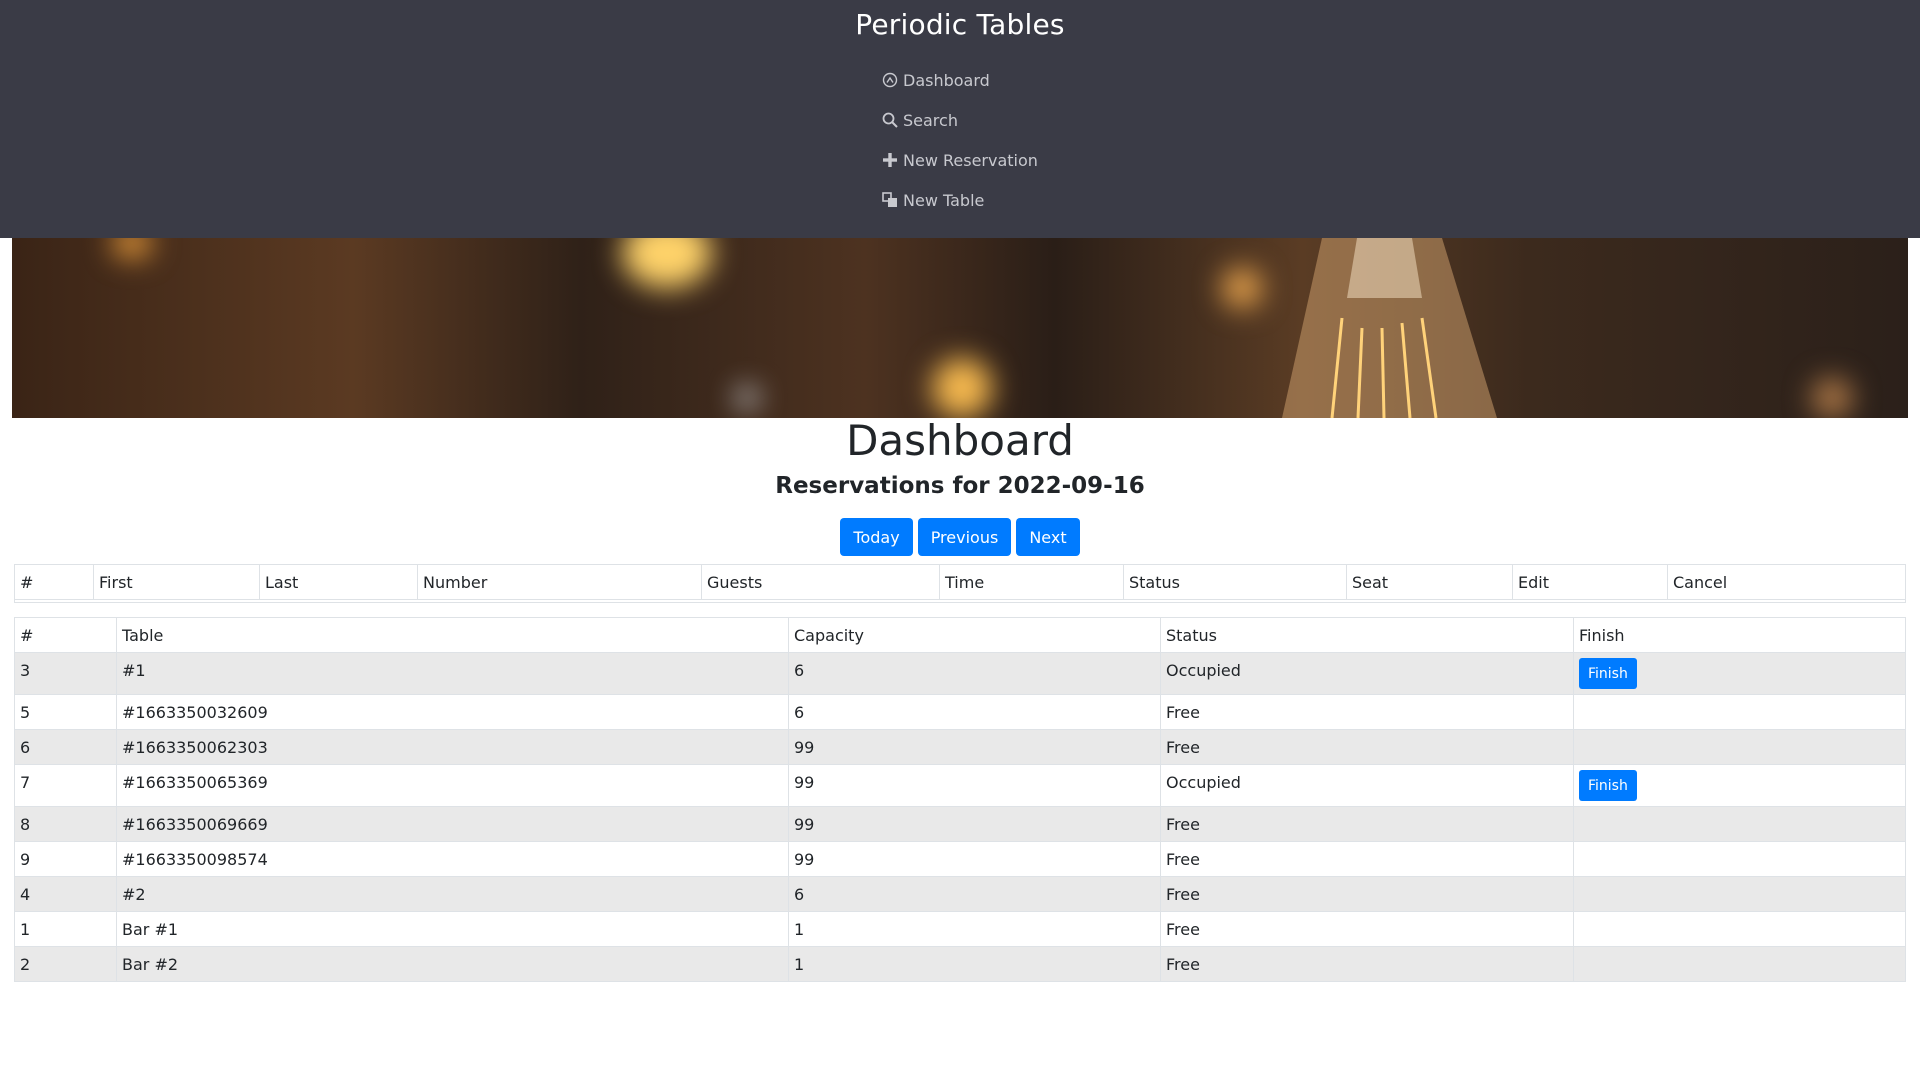 This screenshot has height=1080, width=1920. What do you see at coordinates (452, 635) in the screenshot?
I see `col-header: Table` at bounding box center [452, 635].